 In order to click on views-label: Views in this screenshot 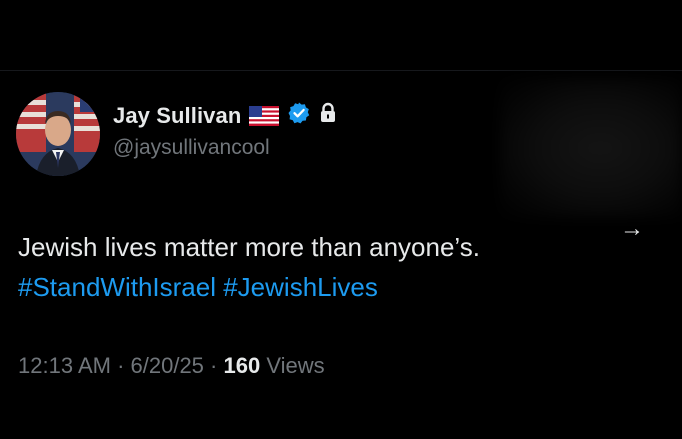, I will do `click(292, 365)`.